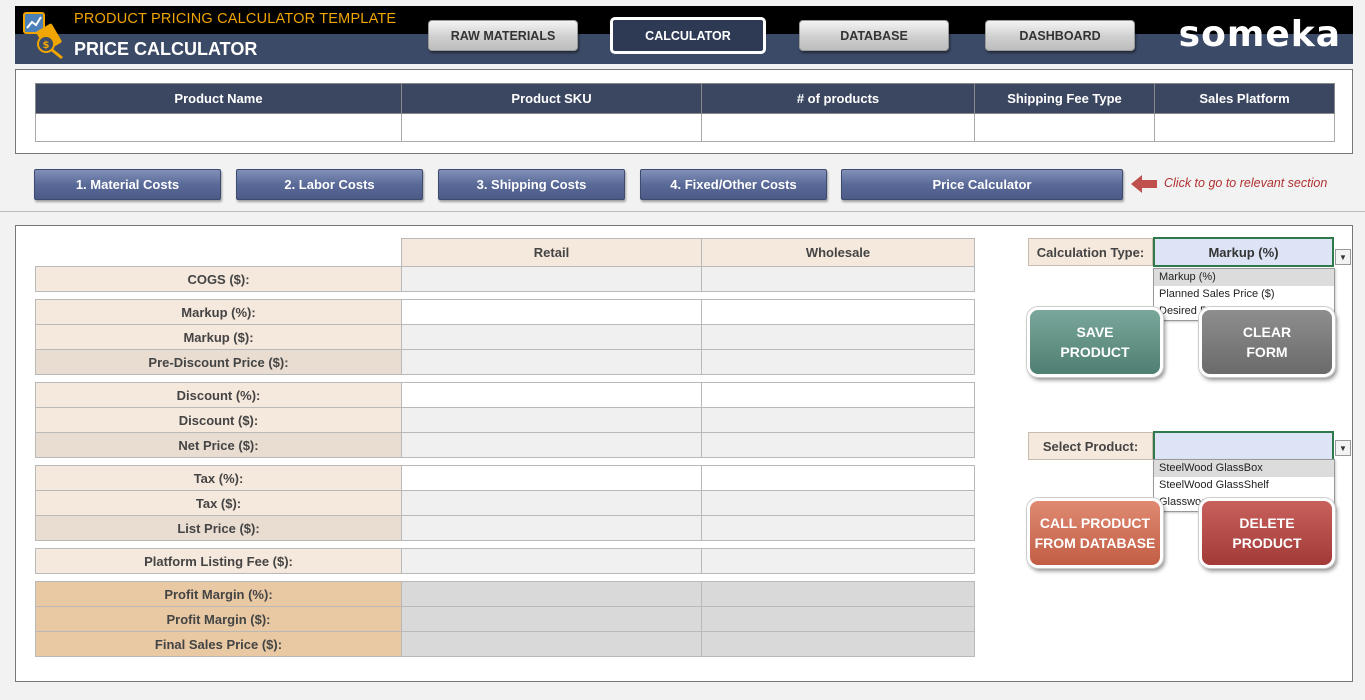  Describe the element at coordinates (218, 395) in the screenshot. I see `row-label-discount-pct: Discount (%):` at that location.